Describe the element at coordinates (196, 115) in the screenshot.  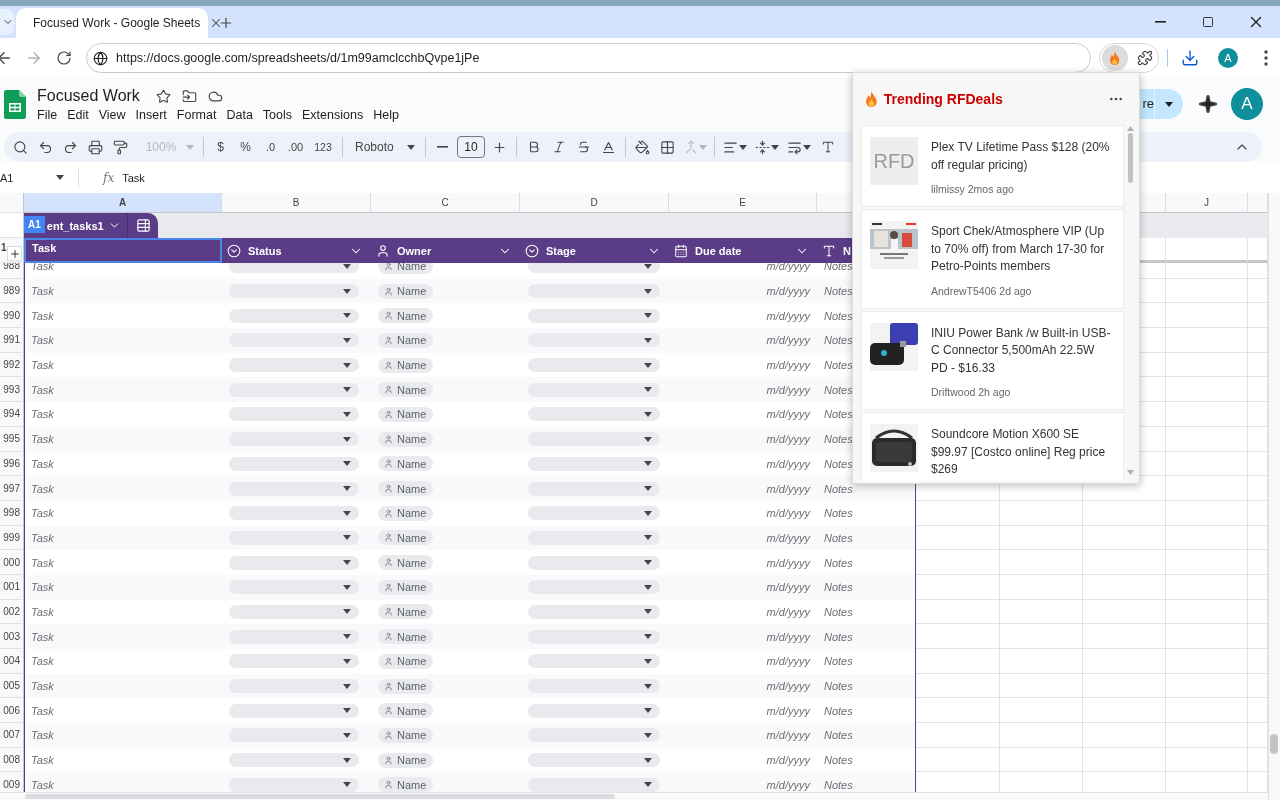
I see `menu-item: Format` at that location.